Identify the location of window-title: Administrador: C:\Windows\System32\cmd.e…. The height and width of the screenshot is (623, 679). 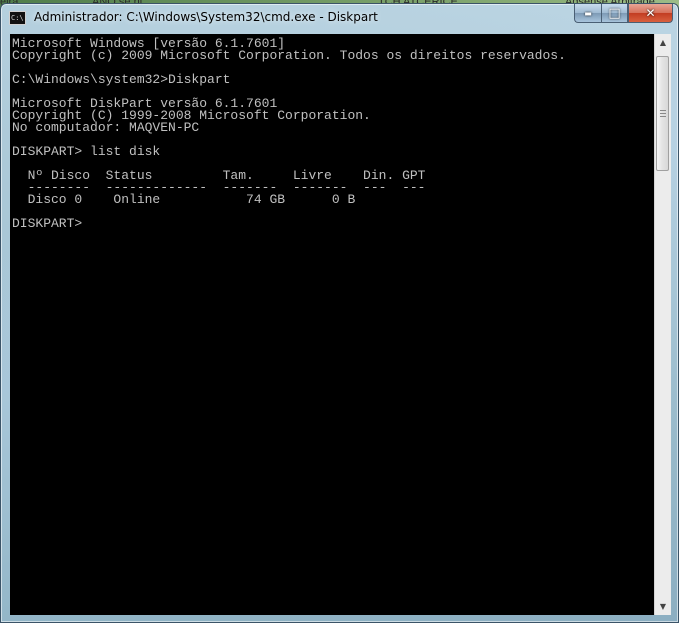
(206, 17).